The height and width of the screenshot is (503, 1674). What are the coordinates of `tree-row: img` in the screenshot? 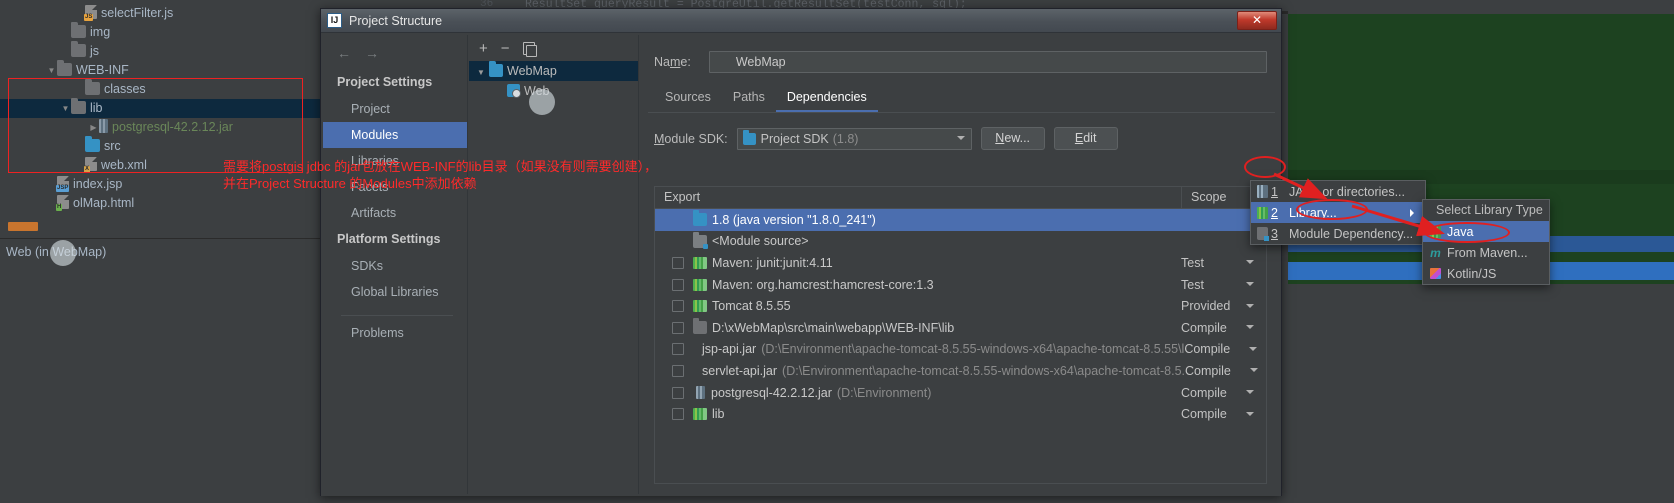 It's located at (160, 32).